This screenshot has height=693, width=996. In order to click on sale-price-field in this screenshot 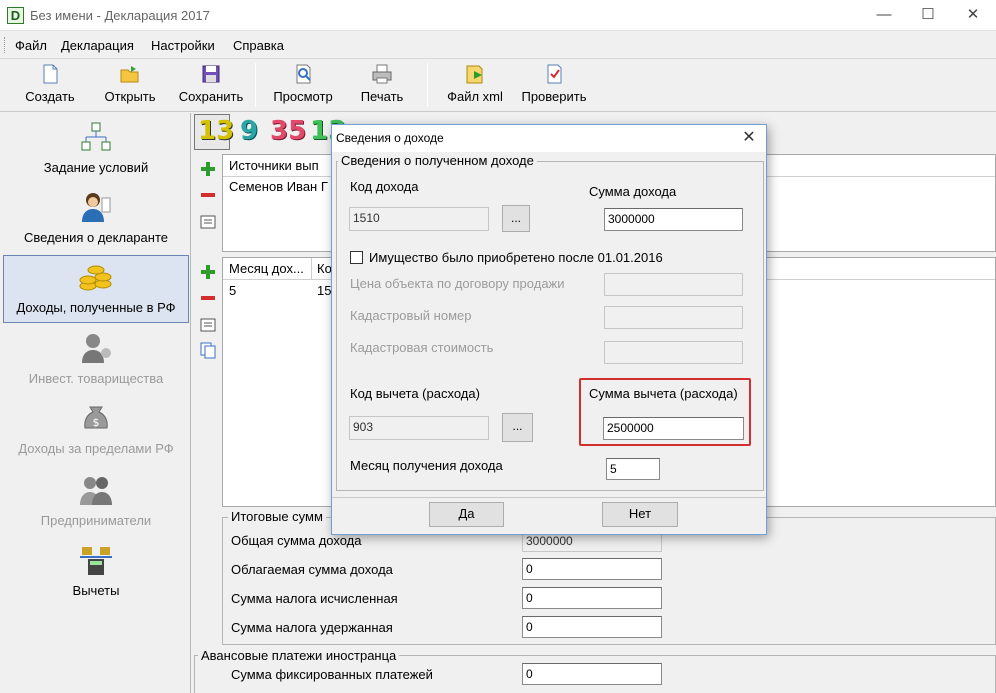, I will do `click(673, 284)`.